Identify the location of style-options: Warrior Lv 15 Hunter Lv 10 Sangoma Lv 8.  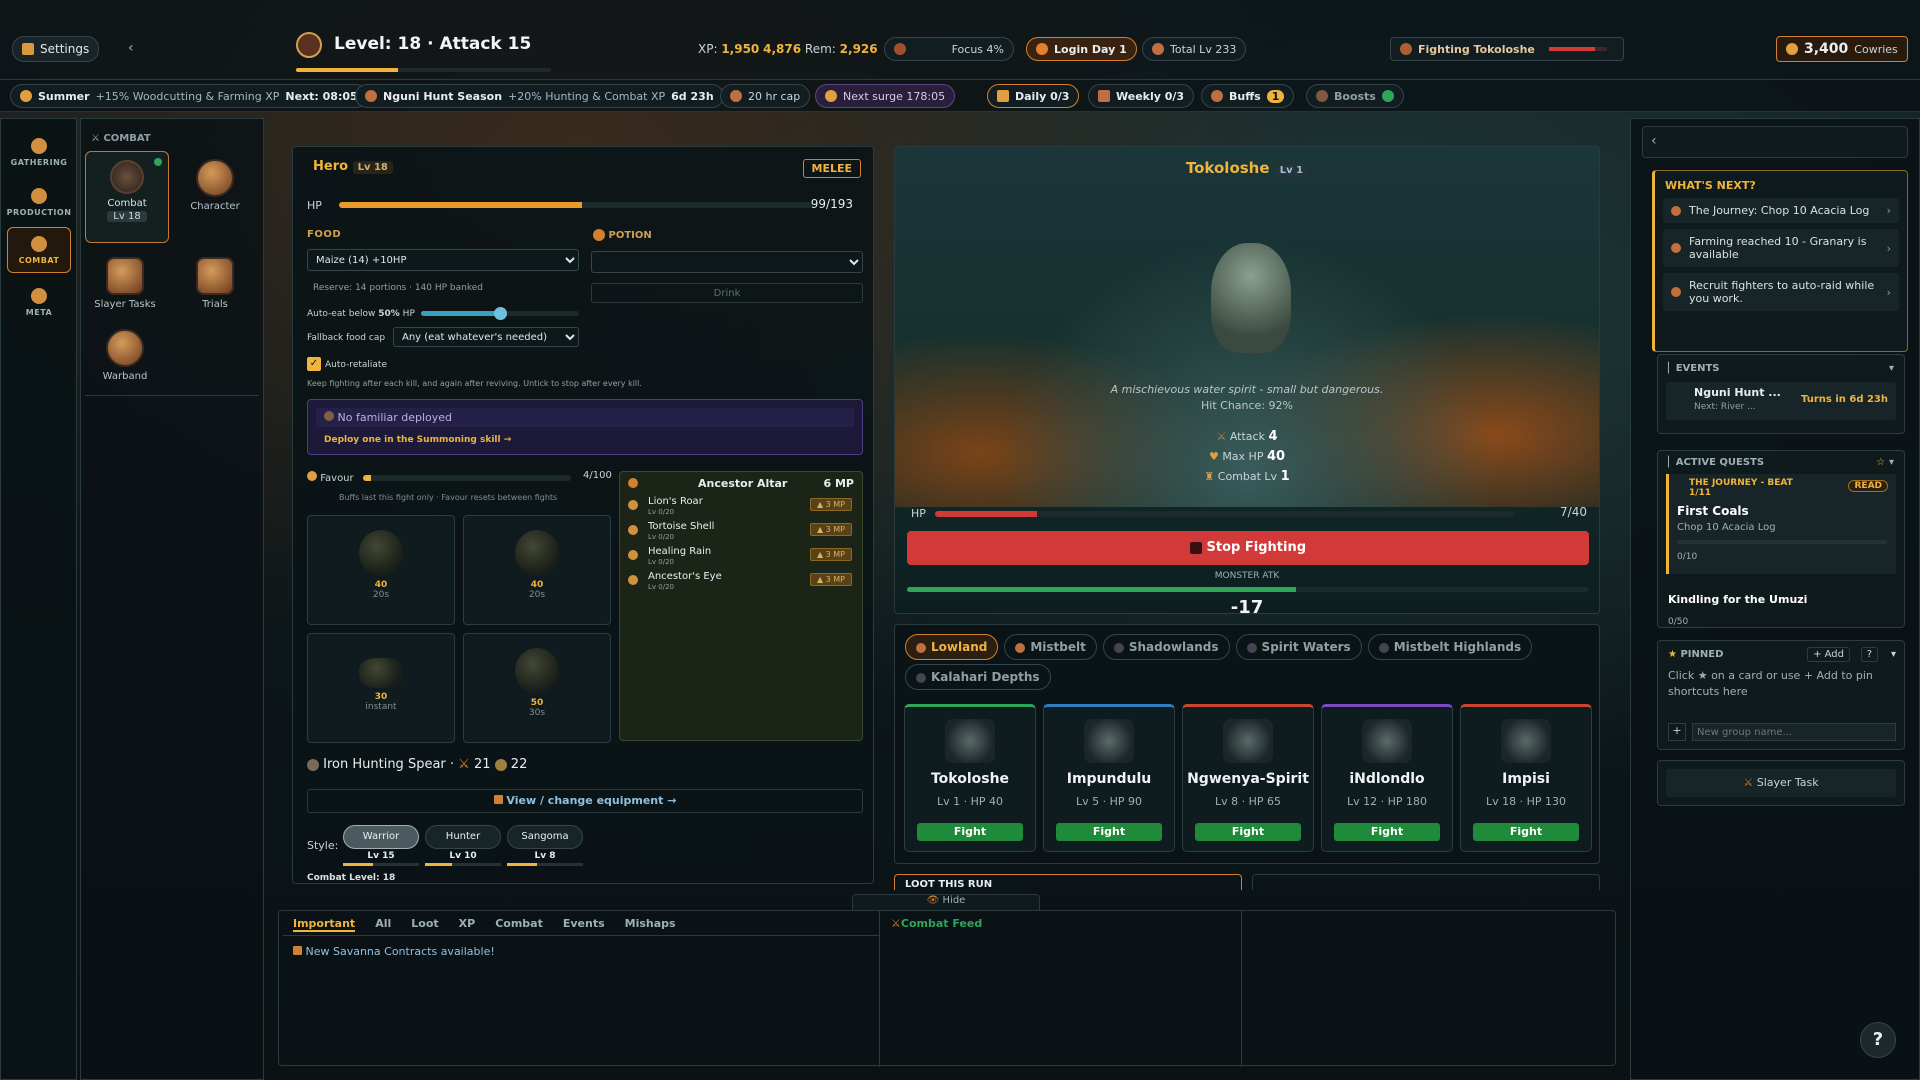
(463, 845).